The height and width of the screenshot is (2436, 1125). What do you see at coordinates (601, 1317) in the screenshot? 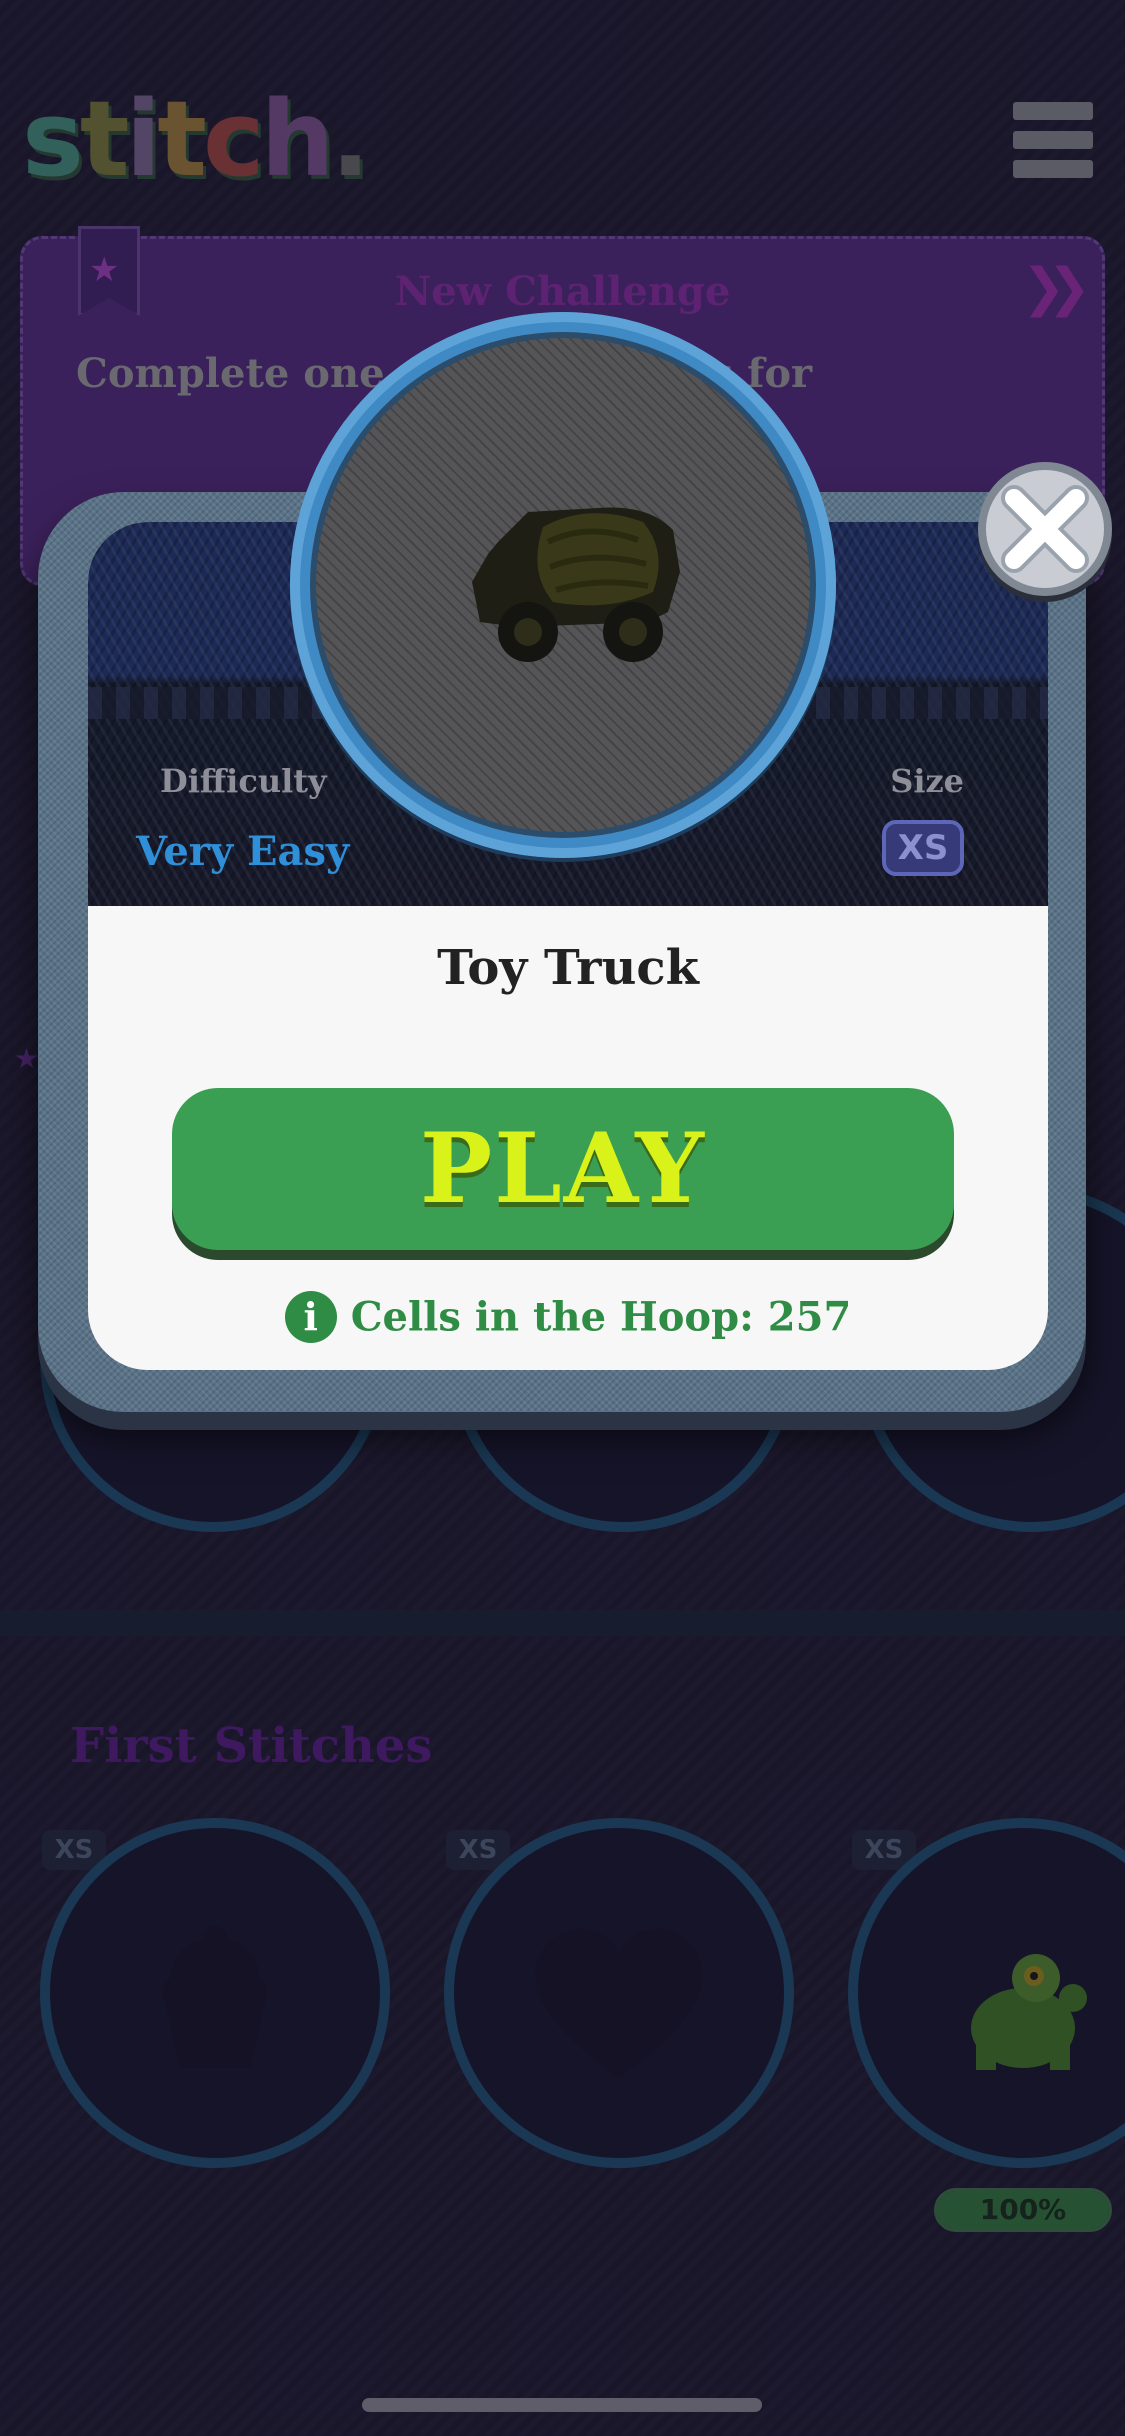
I see `cells-count-text: Cells in the Hoop: 257` at bounding box center [601, 1317].